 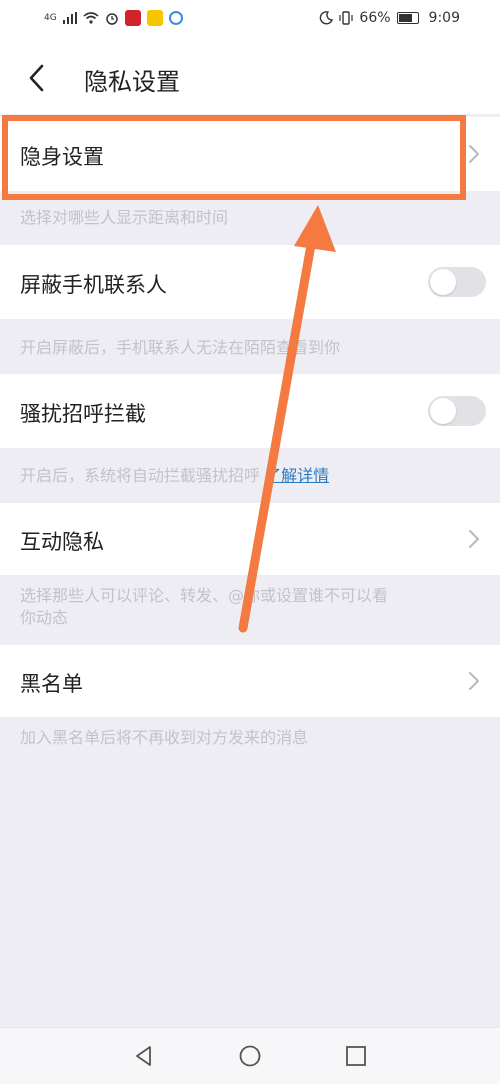 What do you see at coordinates (91, 18) in the screenshot?
I see `wifi-icon` at bounding box center [91, 18].